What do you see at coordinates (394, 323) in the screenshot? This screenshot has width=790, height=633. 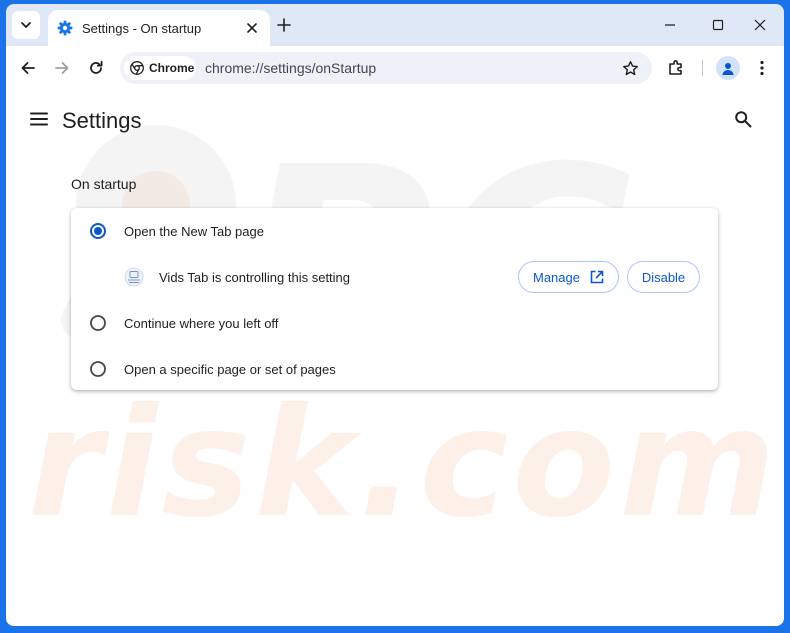 I see `option-continue: Continue where you left off` at bounding box center [394, 323].